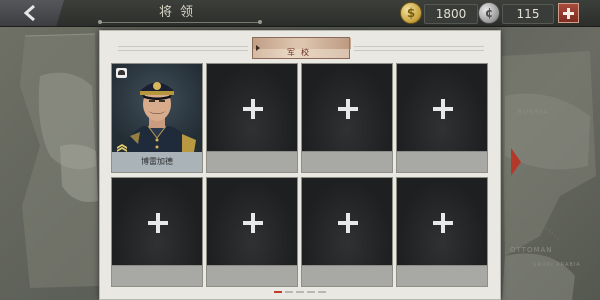 The image size is (600, 300). What do you see at coordinates (568, 13) in the screenshot?
I see `add-currency-button` at bounding box center [568, 13].